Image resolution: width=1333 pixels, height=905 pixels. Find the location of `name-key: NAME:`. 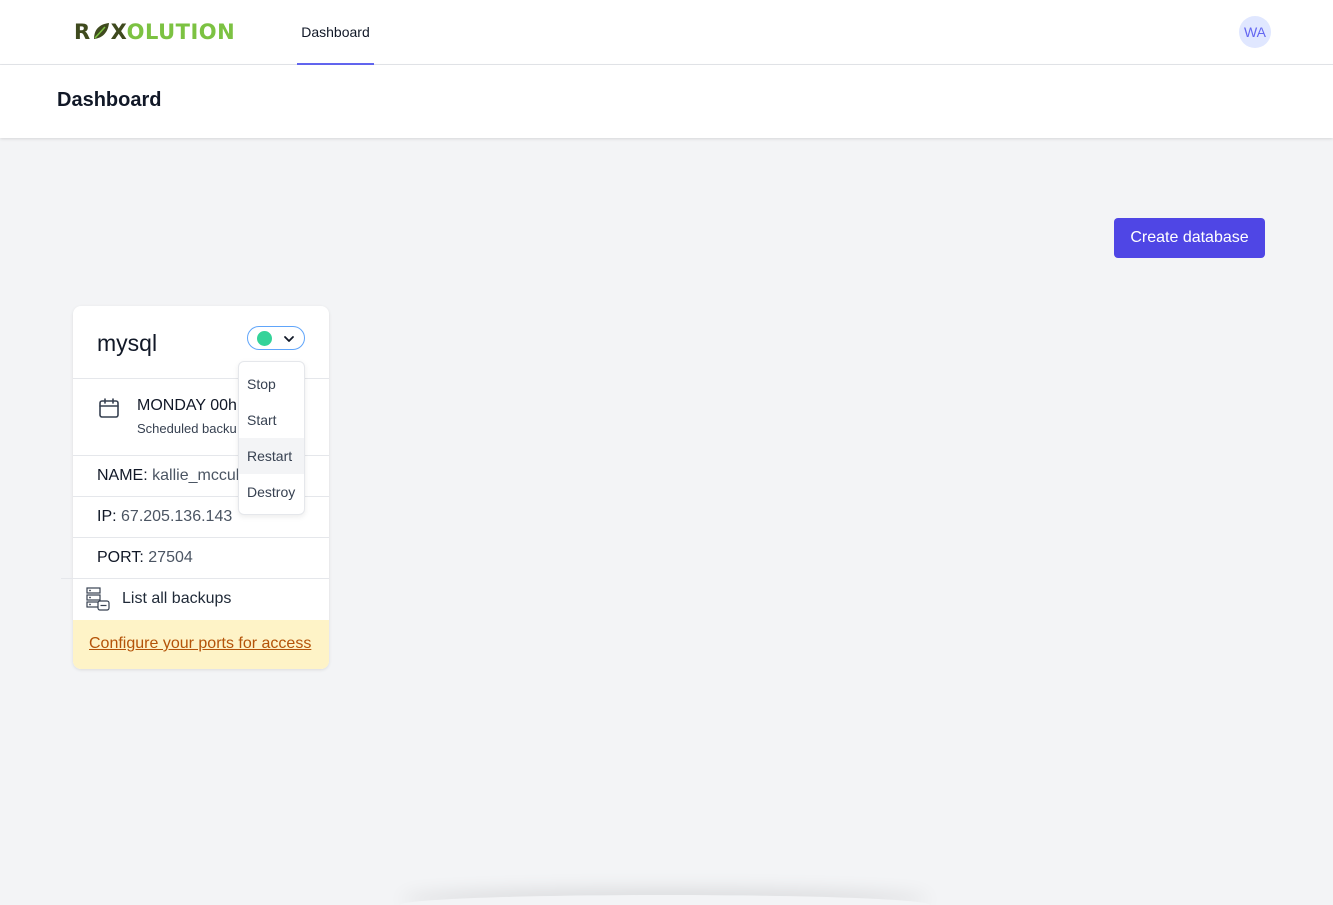

name-key: NAME: is located at coordinates (122, 475).